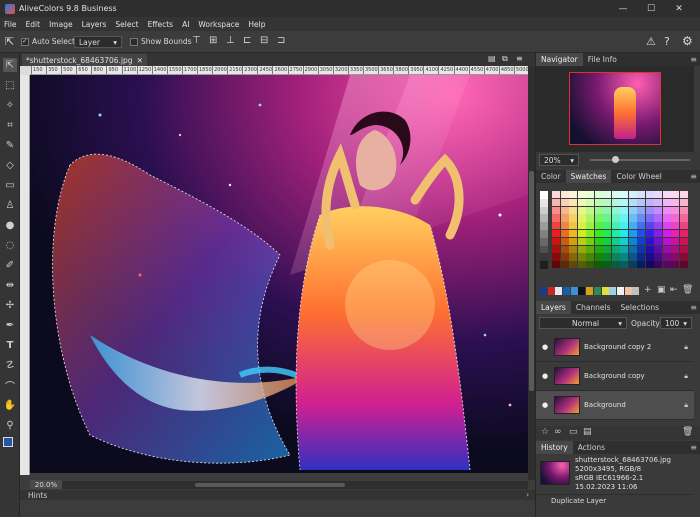 This screenshot has width=700, height=517. I want to click on crop-tool-icon: ⌗, so click(10, 125).